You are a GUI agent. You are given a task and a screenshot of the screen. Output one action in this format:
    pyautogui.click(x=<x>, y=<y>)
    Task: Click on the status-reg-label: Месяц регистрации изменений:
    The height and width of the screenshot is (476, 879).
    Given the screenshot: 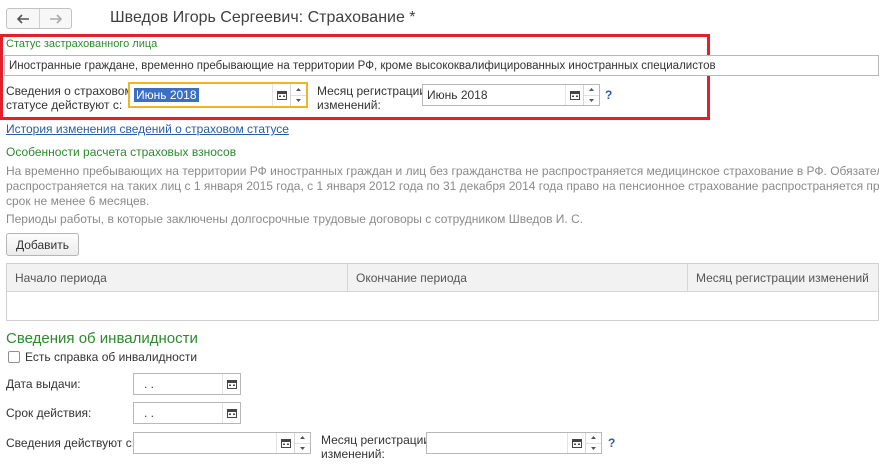 What is the action you would take?
    pyautogui.click(x=371, y=98)
    